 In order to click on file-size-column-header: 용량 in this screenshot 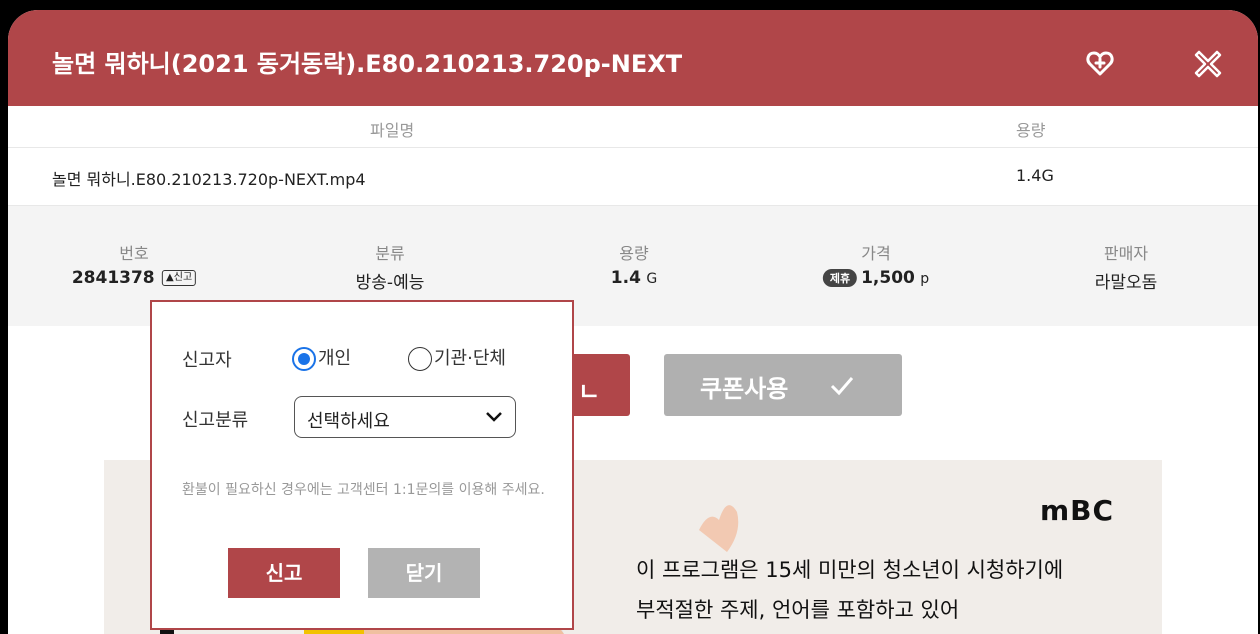, I will do `click(1031, 130)`.